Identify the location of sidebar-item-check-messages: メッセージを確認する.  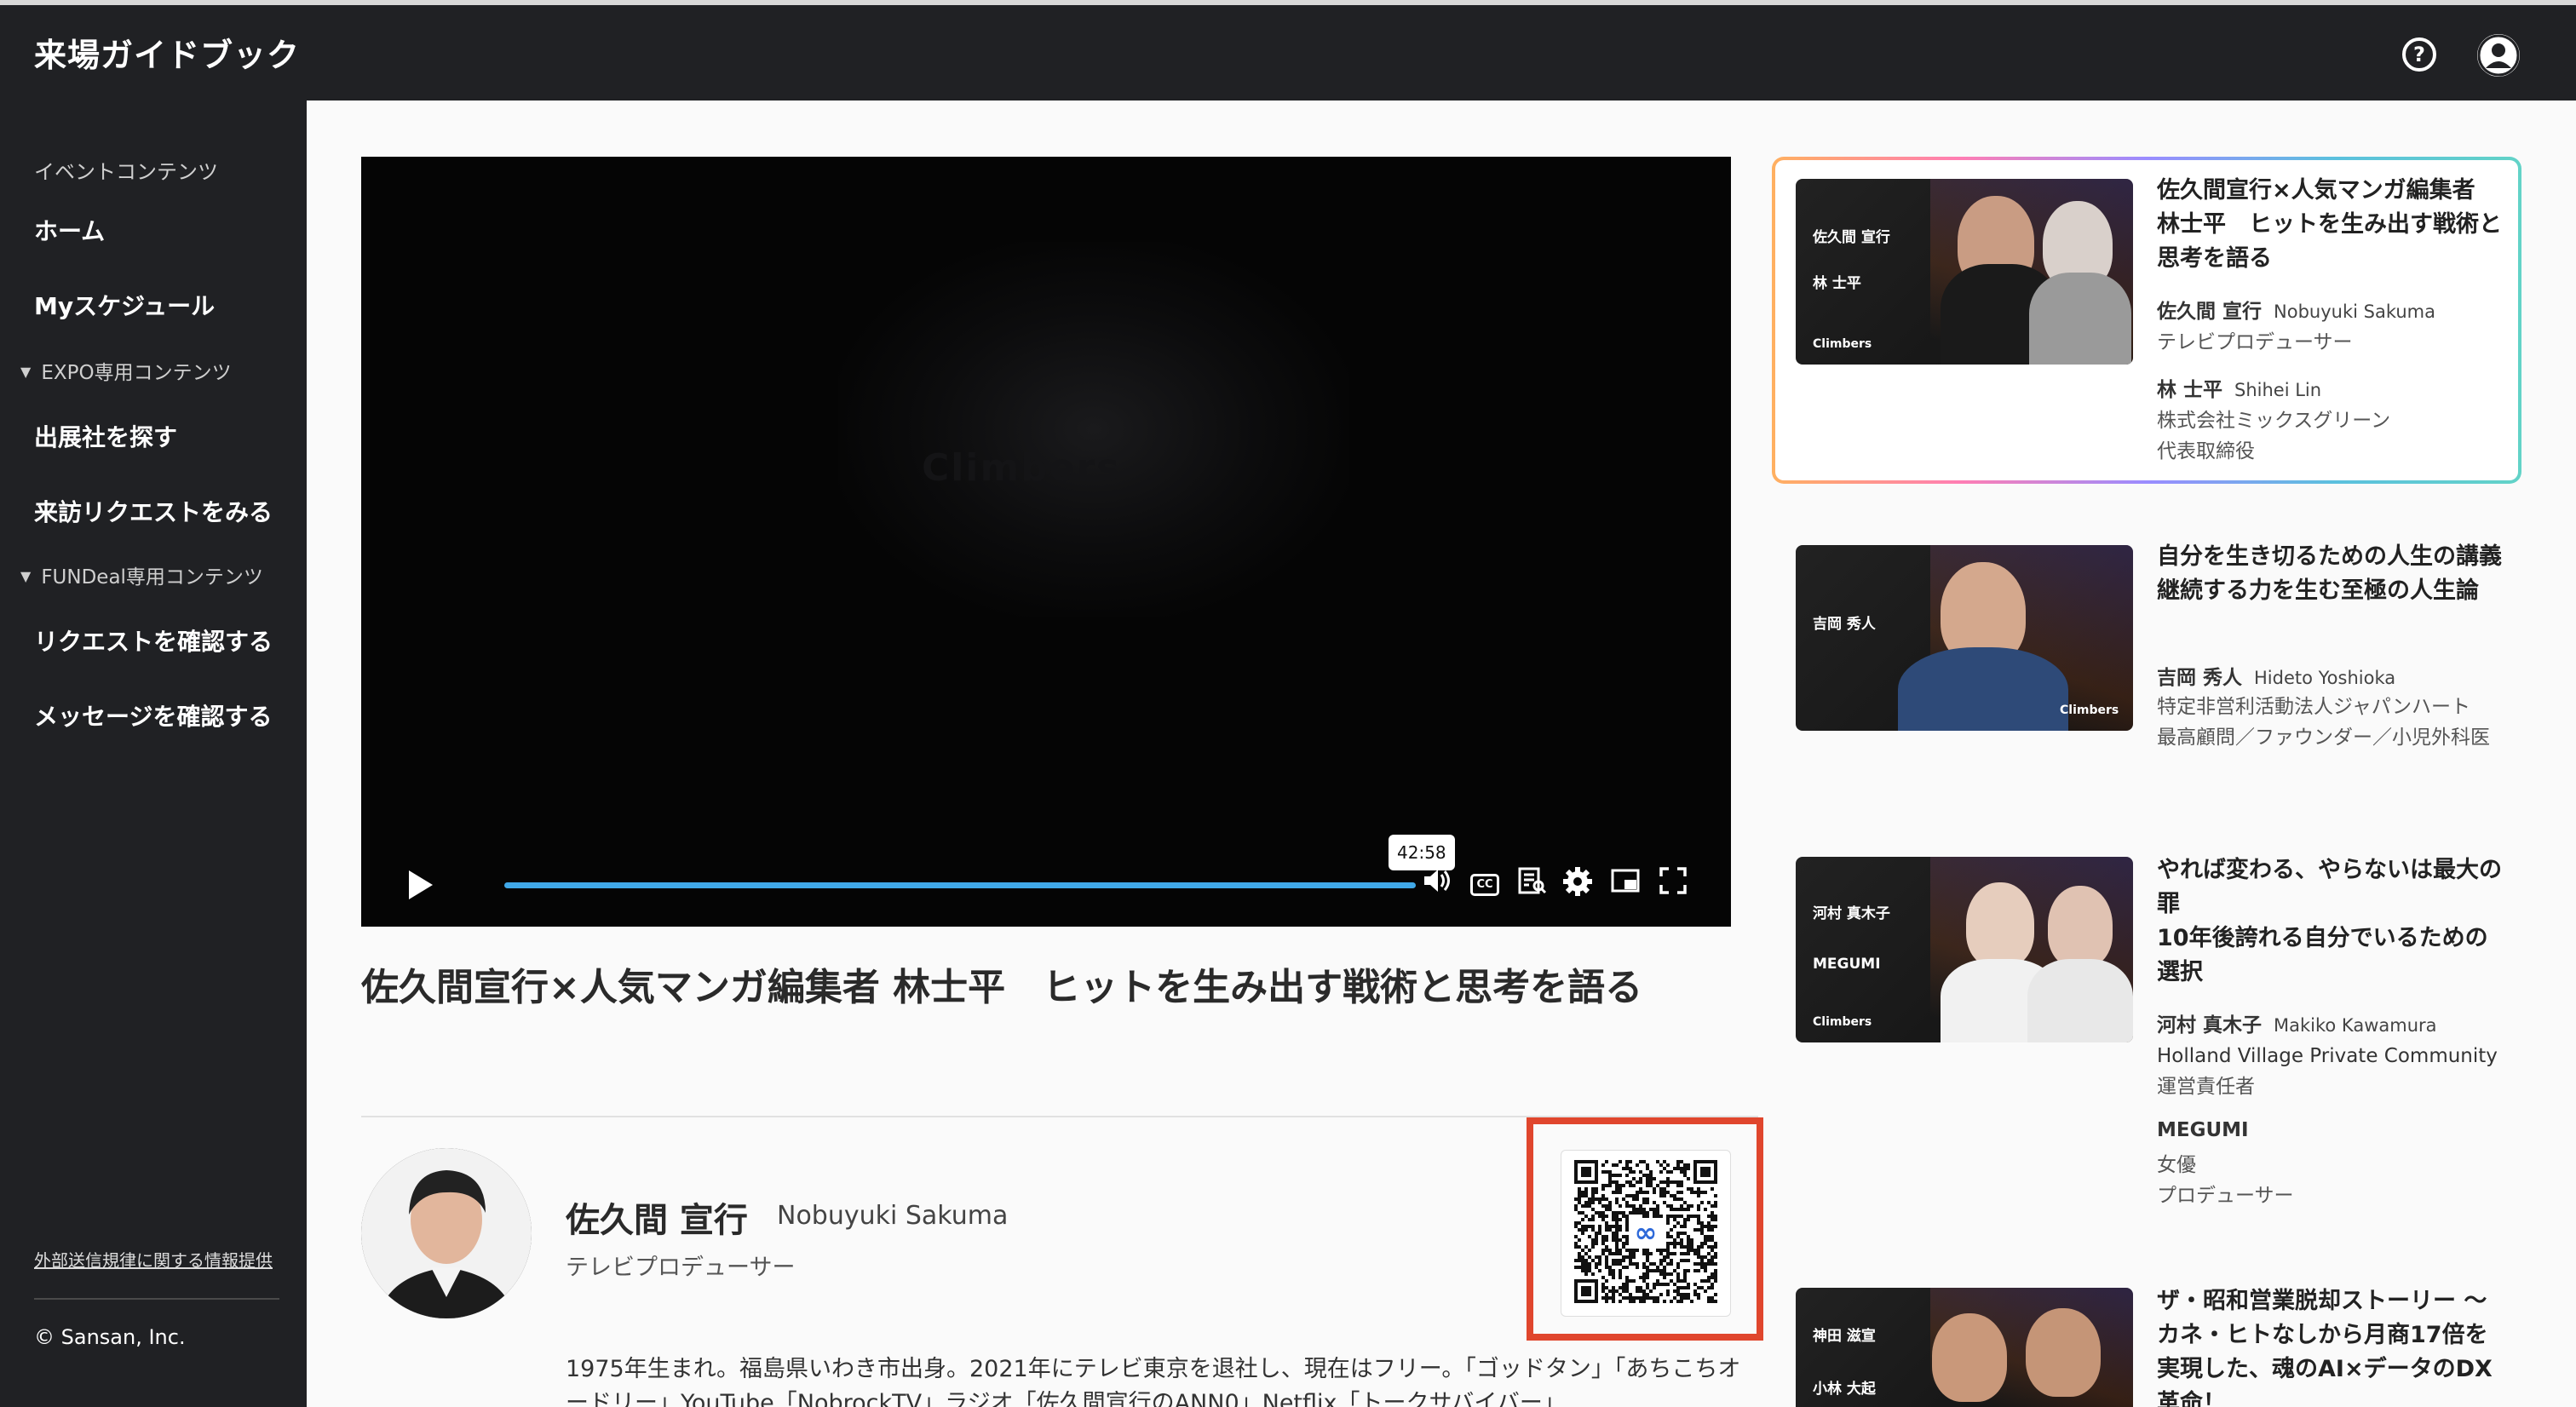
(153, 715).